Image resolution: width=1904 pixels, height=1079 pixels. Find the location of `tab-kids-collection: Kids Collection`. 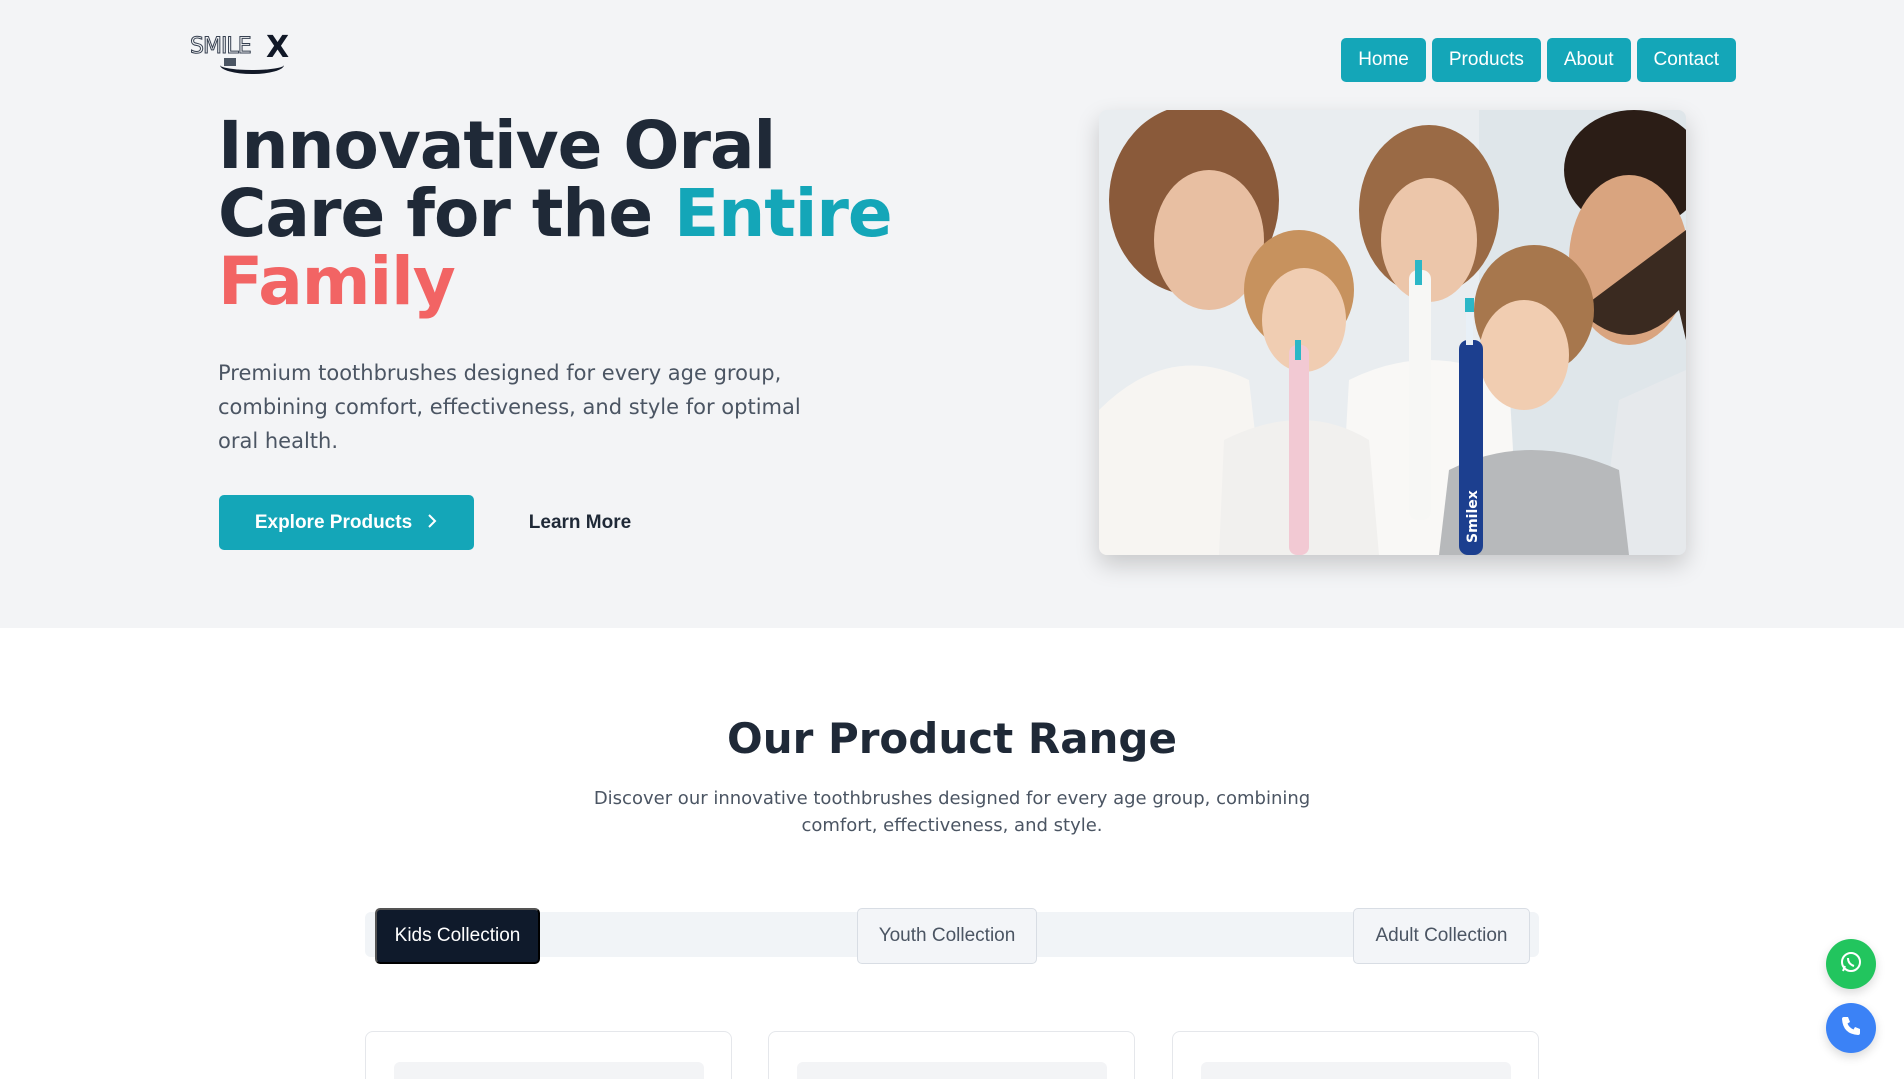

tab-kids-collection: Kids Collection is located at coordinates (457, 936).